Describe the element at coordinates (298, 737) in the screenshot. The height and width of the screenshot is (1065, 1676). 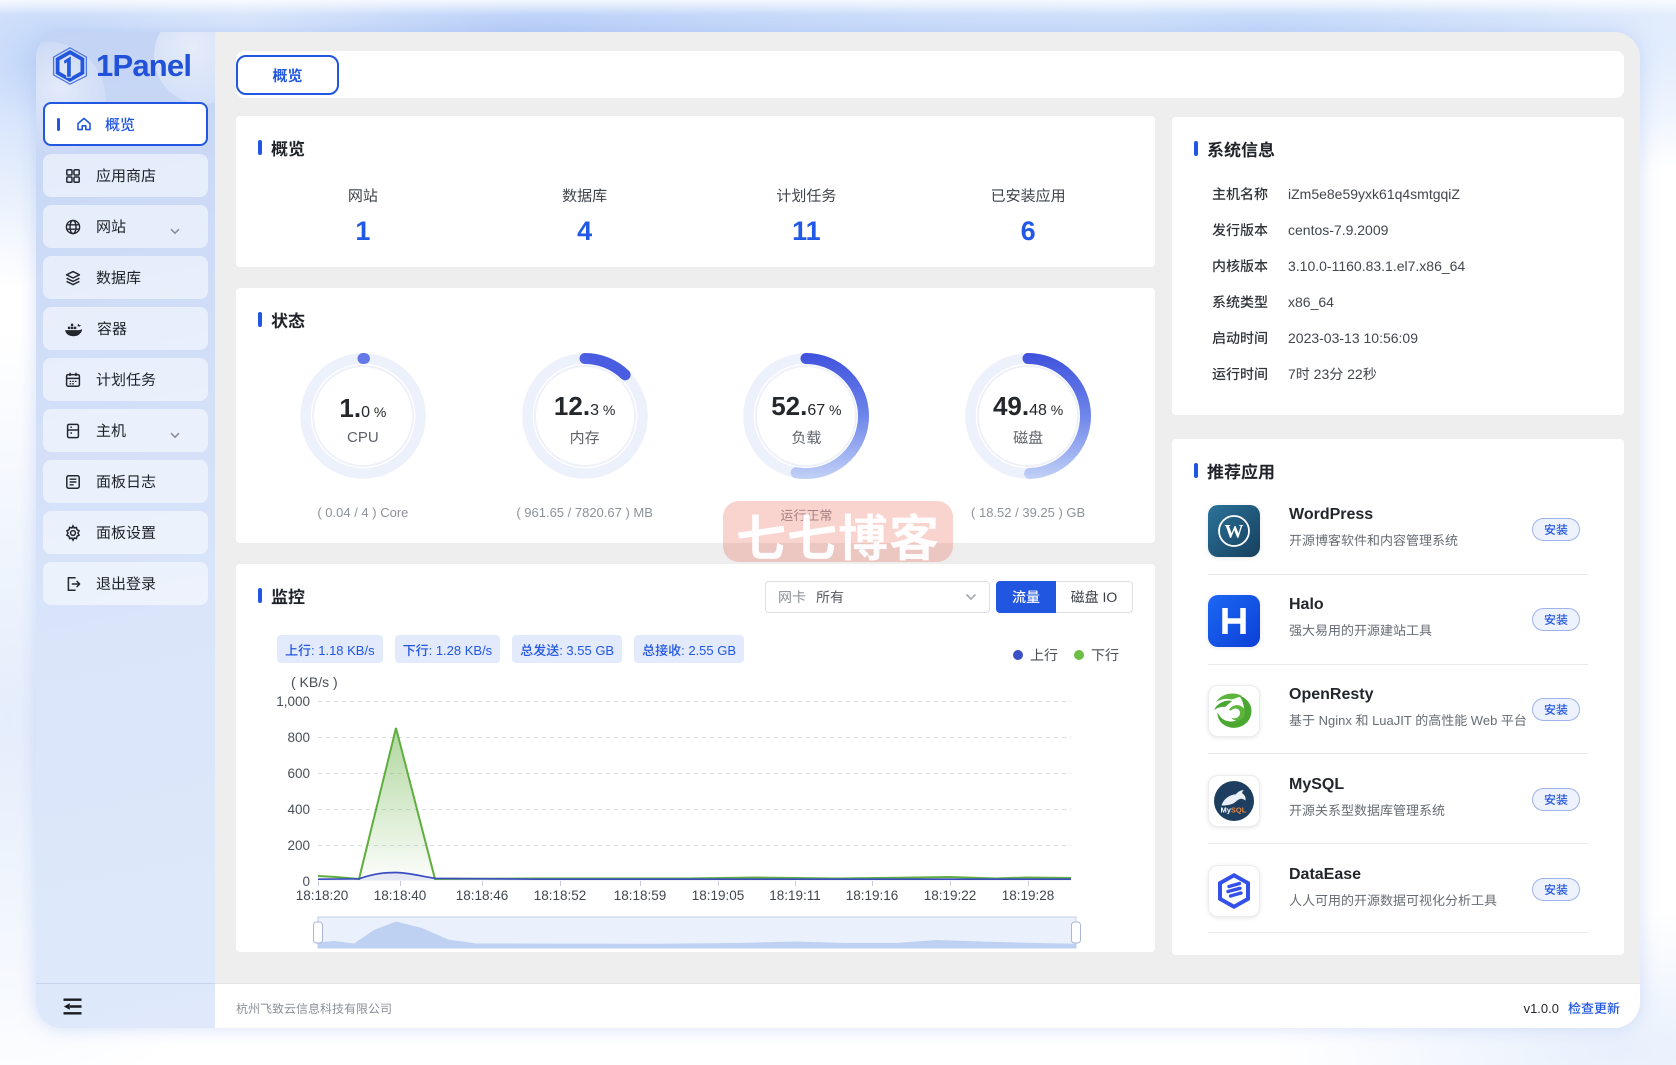
I see `svg-text: 800` at that location.